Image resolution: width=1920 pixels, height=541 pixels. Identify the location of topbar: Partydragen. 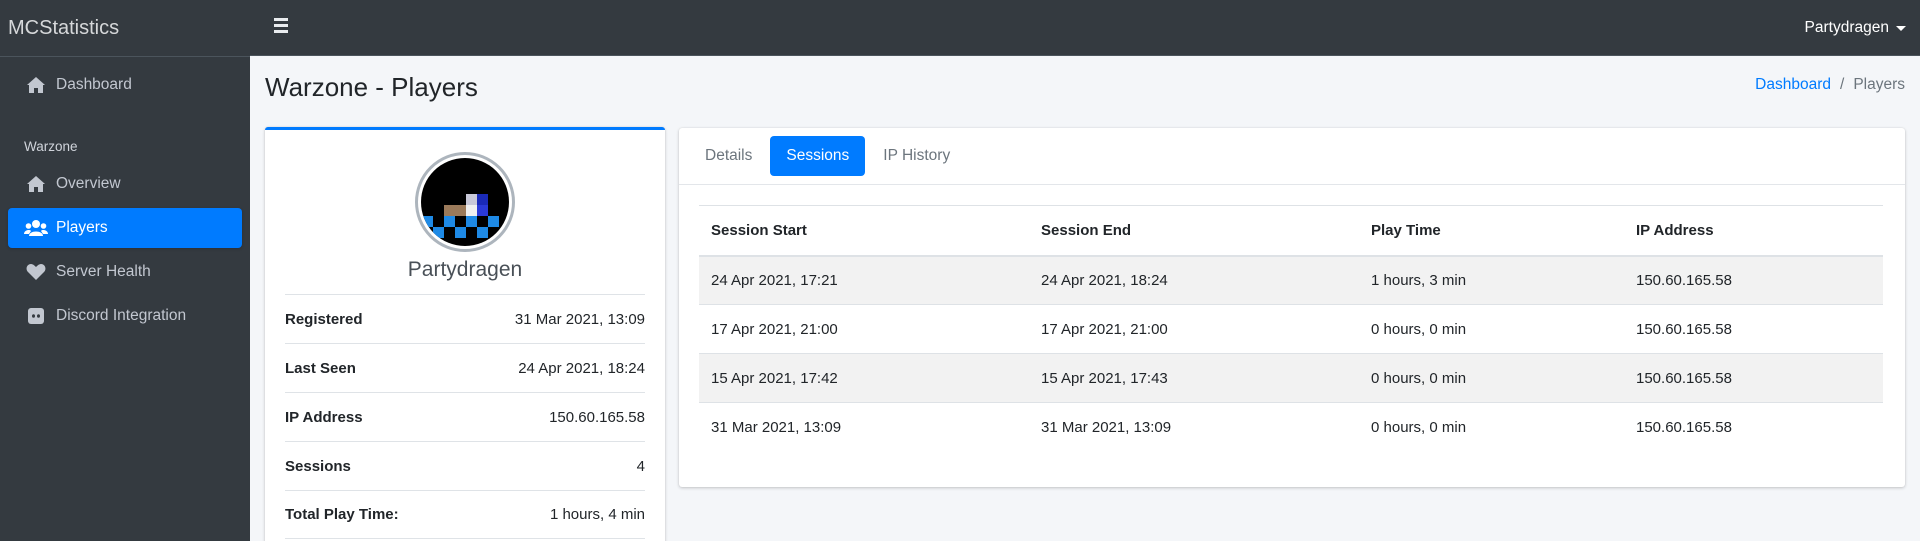
(1085, 28).